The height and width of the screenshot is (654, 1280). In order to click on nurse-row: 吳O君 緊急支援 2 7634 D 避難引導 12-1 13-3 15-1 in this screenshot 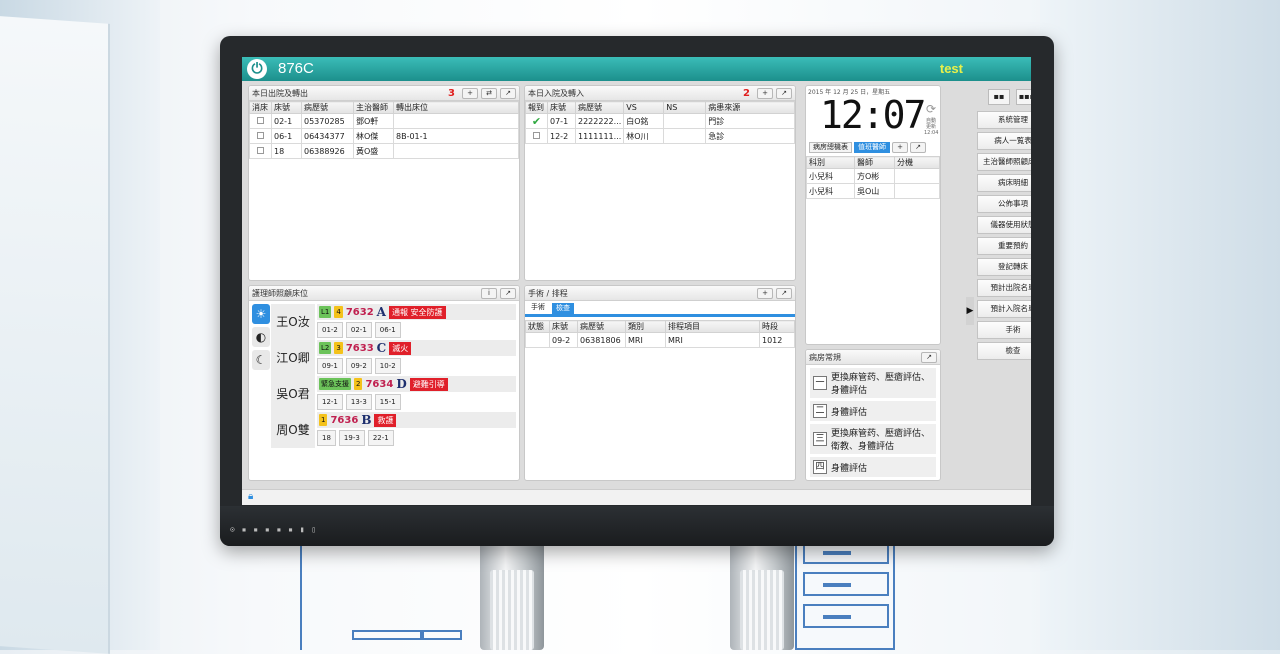, I will do `click(393, 394)`.